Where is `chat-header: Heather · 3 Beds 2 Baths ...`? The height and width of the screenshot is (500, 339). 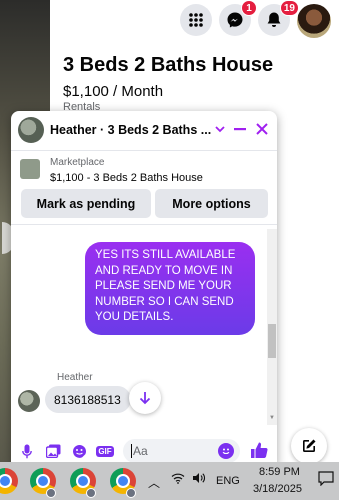
chat-header: Heather · 3 Beds 2 Baths ... is located at coordinates (144, 131).